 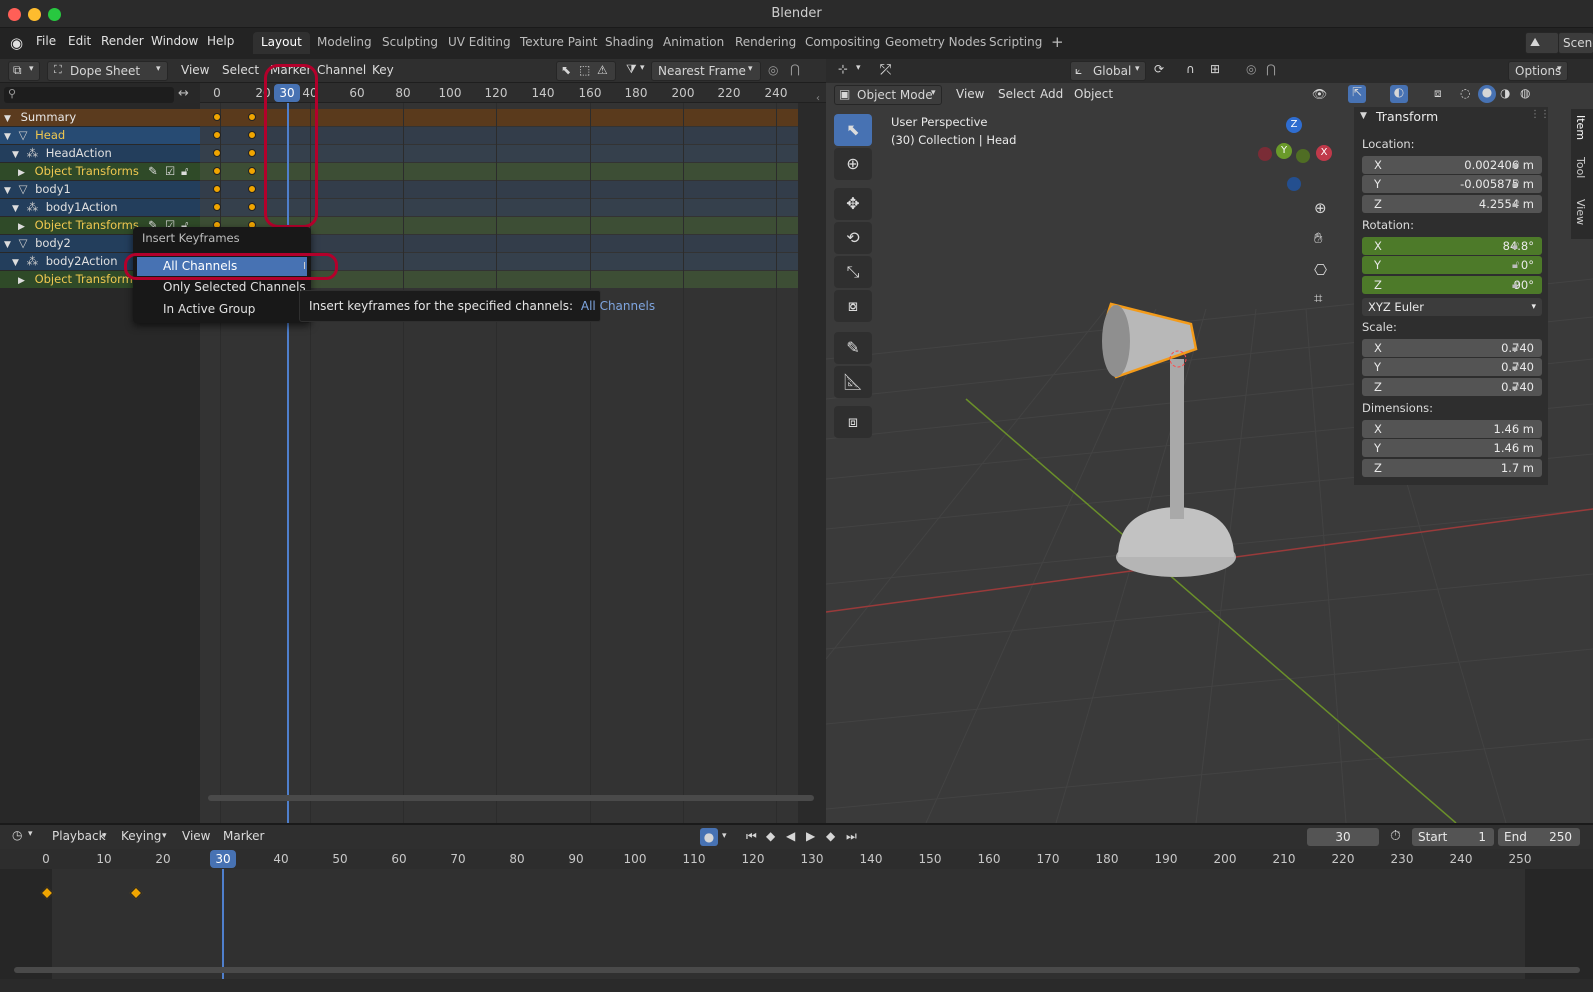 What do you see at coordinates (16, 43) in the screenshot?
I see `blender-logo-icon: ◉` at bounding box center [16, 43].